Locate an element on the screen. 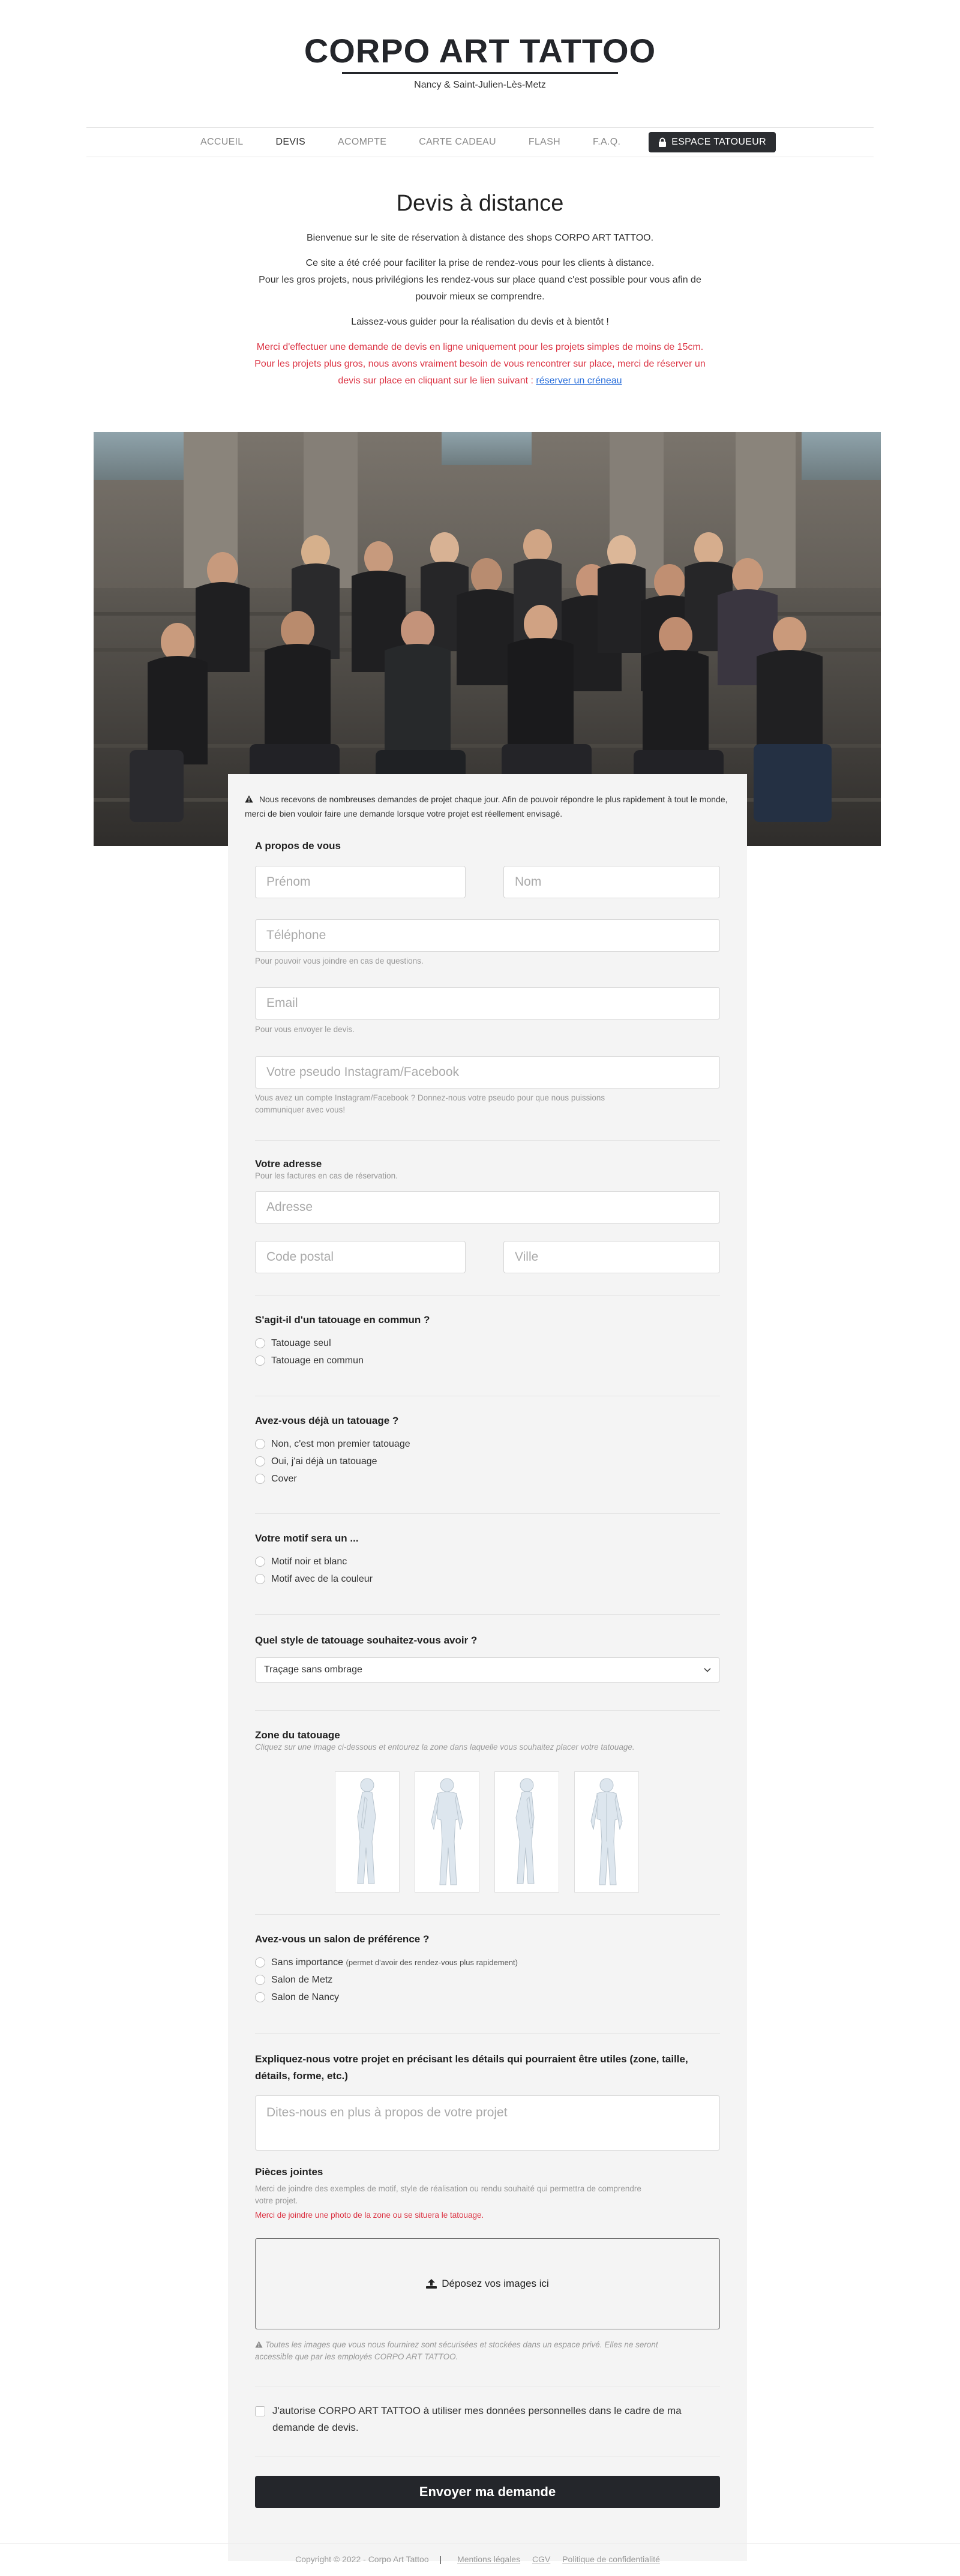  nav-accueil: ACCUEIL is located at coordinates (221, 142).